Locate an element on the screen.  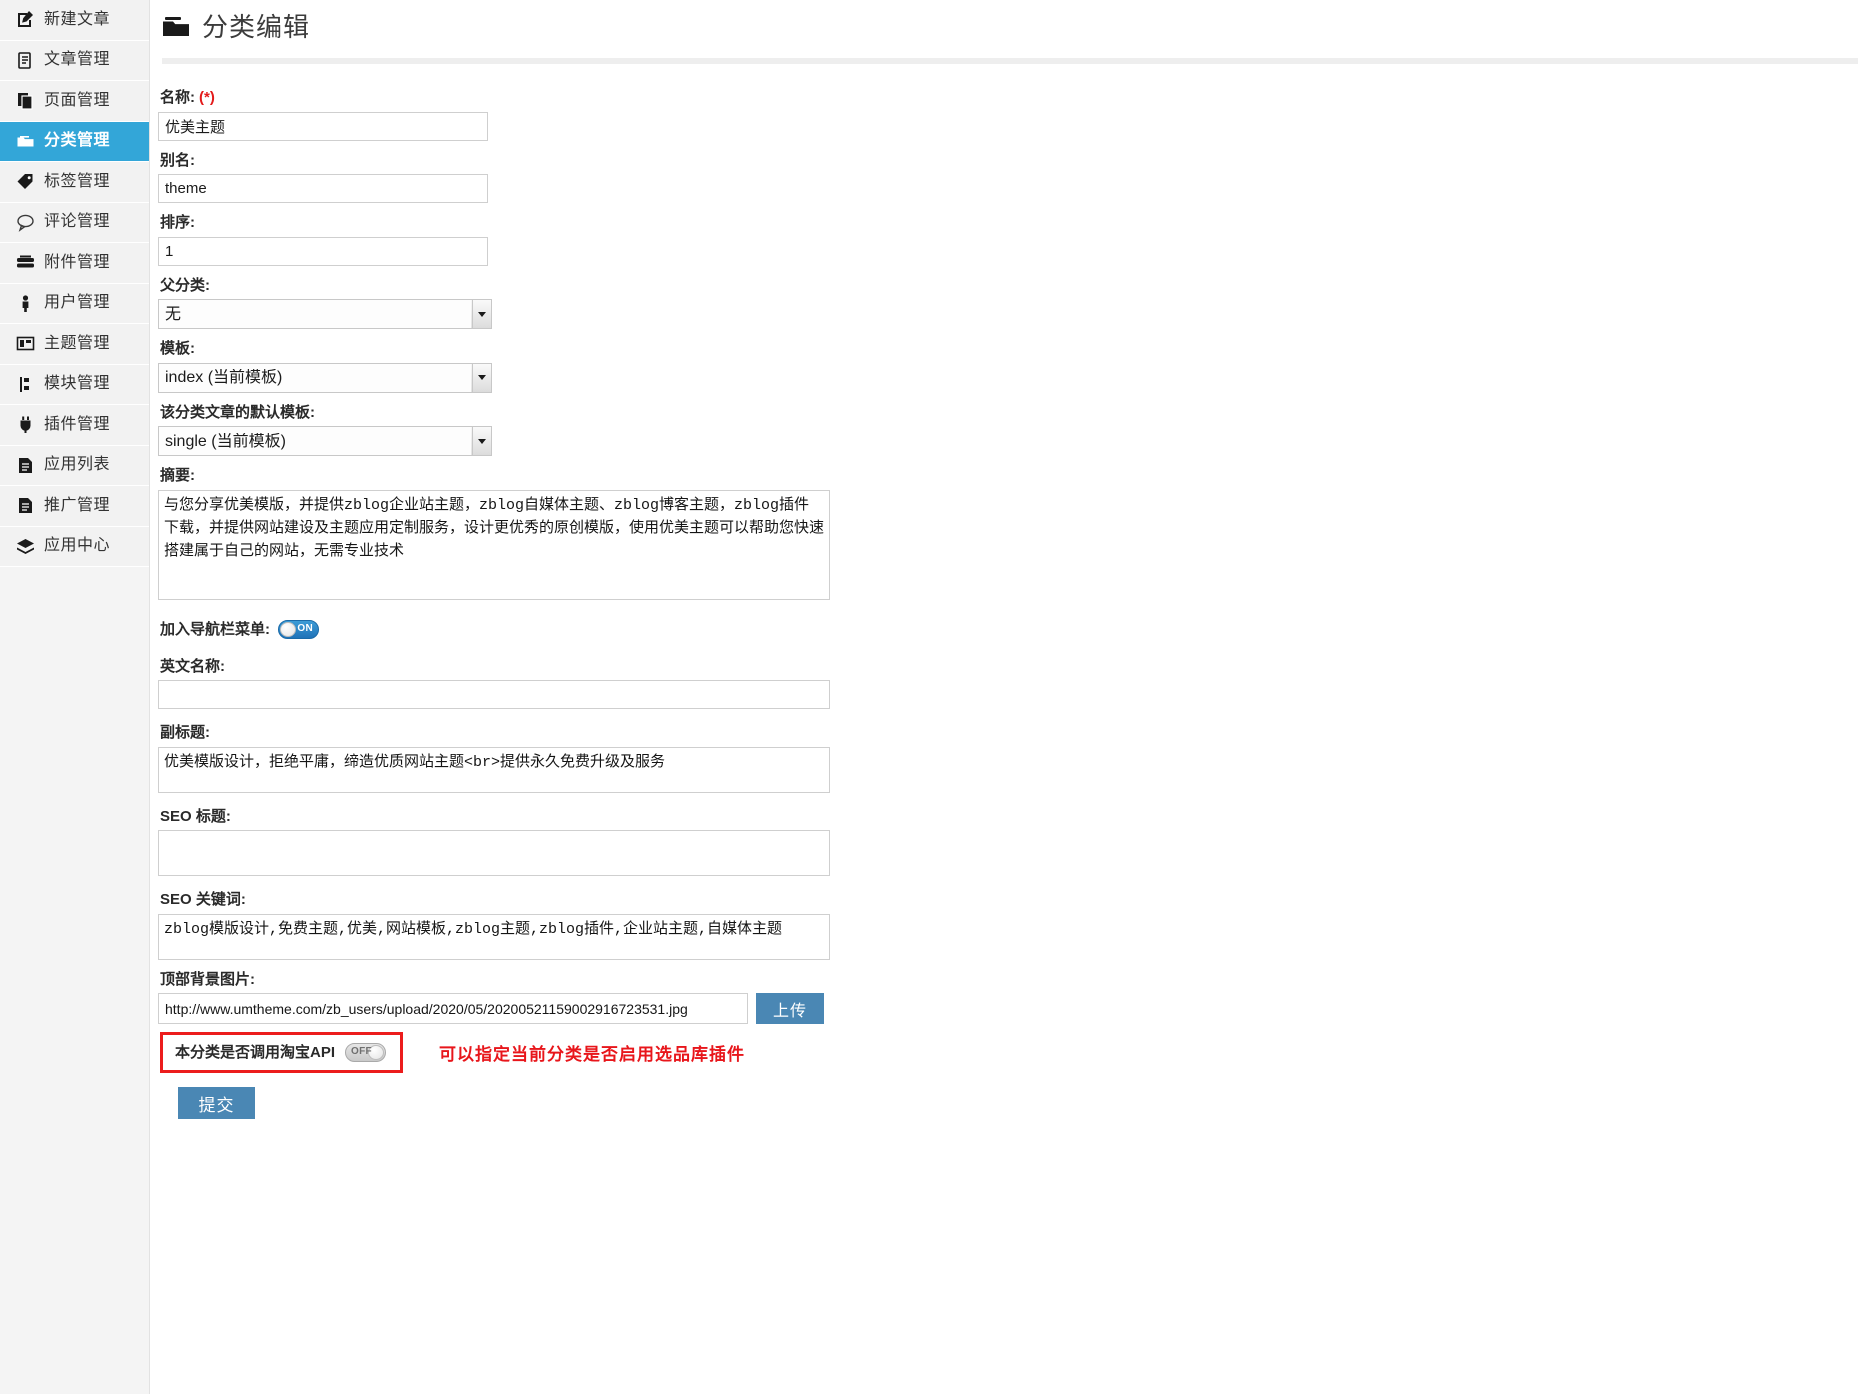
promotion-icon is located at coordinates (25, 505).